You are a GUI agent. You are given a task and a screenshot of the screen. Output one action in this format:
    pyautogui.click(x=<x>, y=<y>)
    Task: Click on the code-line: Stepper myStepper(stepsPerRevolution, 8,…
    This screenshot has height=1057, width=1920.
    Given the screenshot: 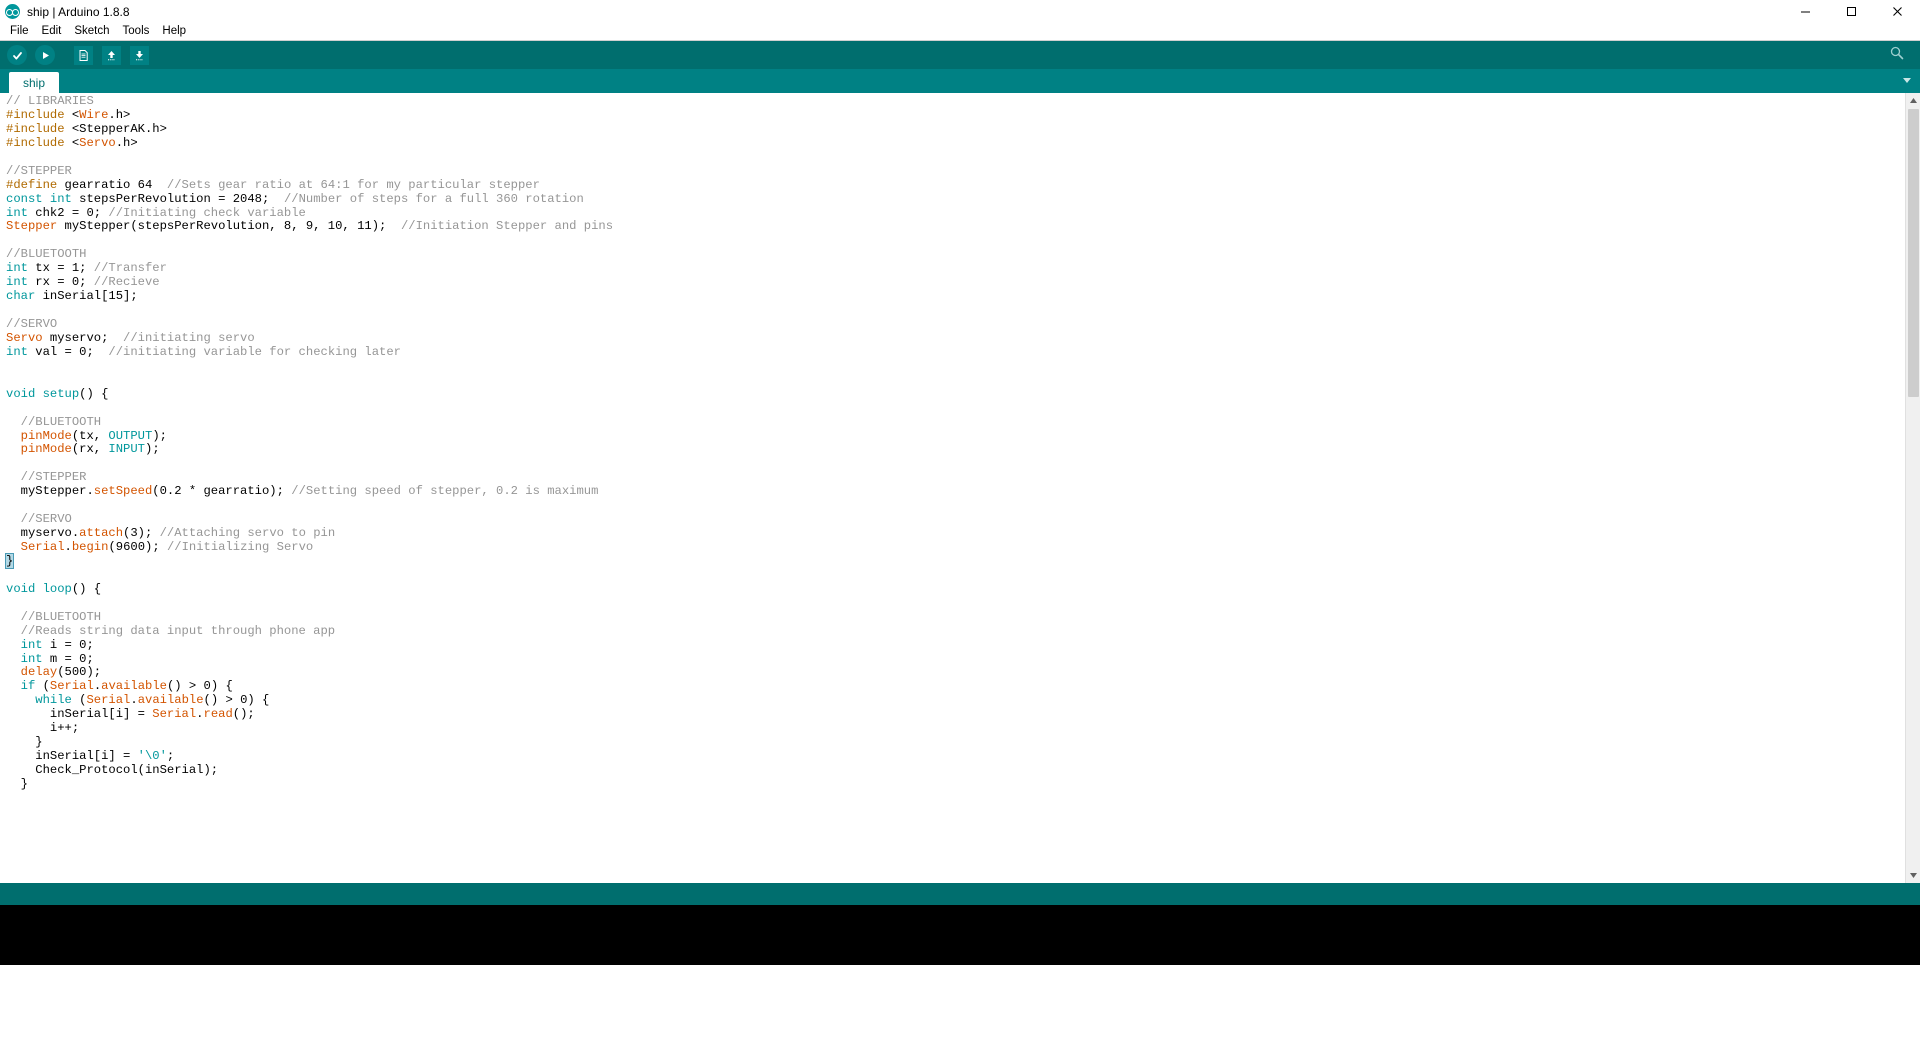 What is the action you would take?
    pyautogui.click(x=952, y=226)
    